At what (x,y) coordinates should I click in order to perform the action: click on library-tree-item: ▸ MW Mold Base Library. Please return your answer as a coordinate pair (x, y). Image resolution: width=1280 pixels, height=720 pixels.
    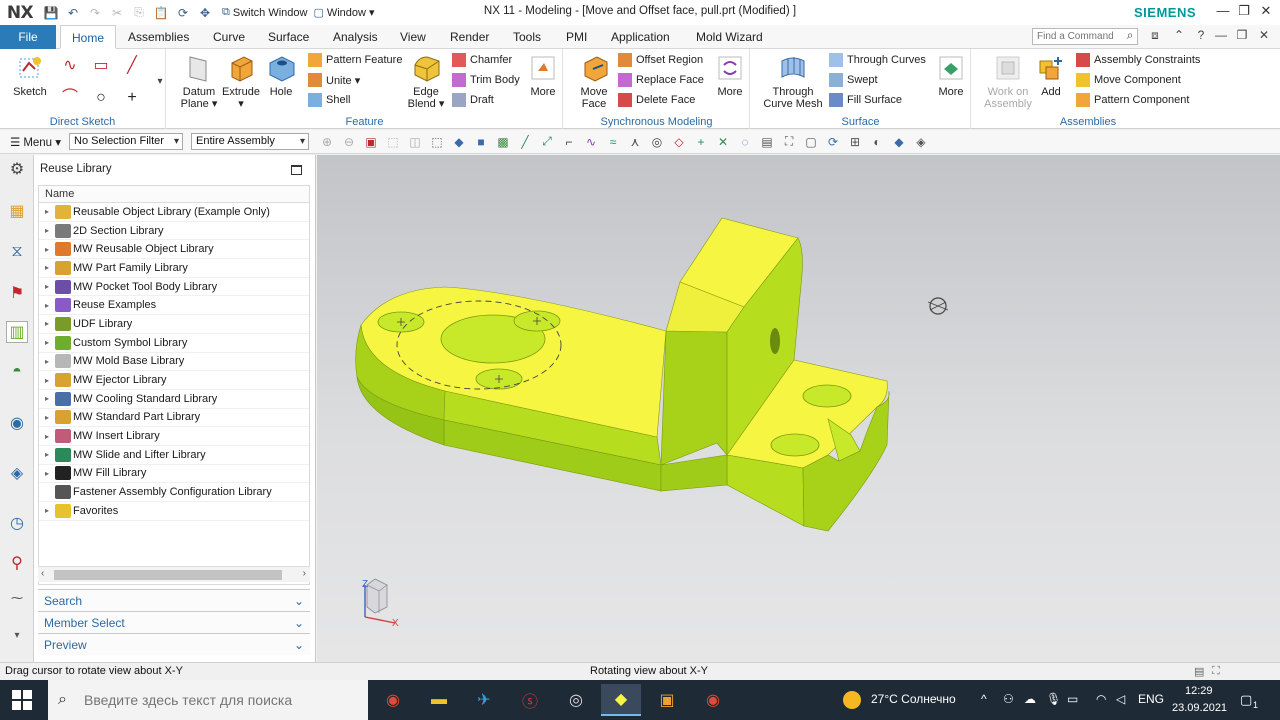
    Looking at the image, I should click on (174, 362).